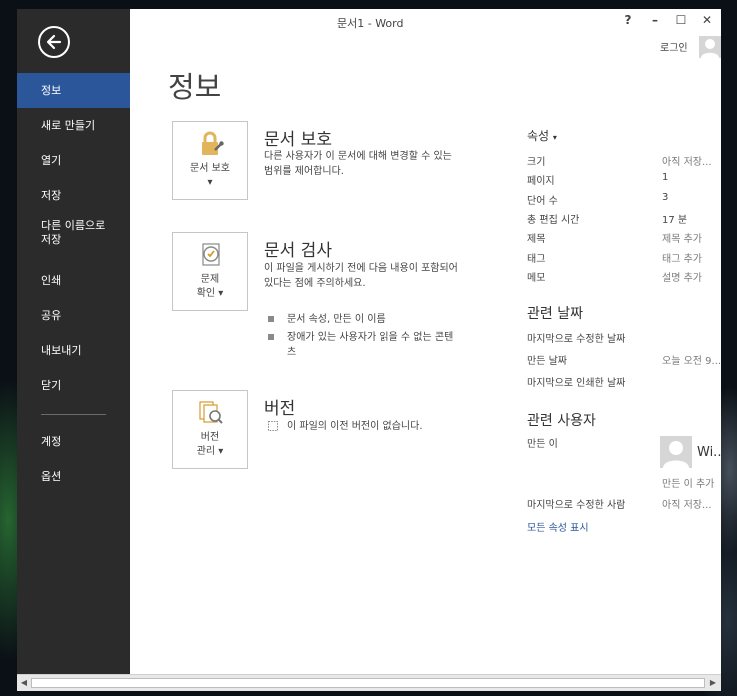  Describe the element at coordinates (553, 220) in the screenshot. I see `prop-edit-time-label: 총 편집 시간` at that location.